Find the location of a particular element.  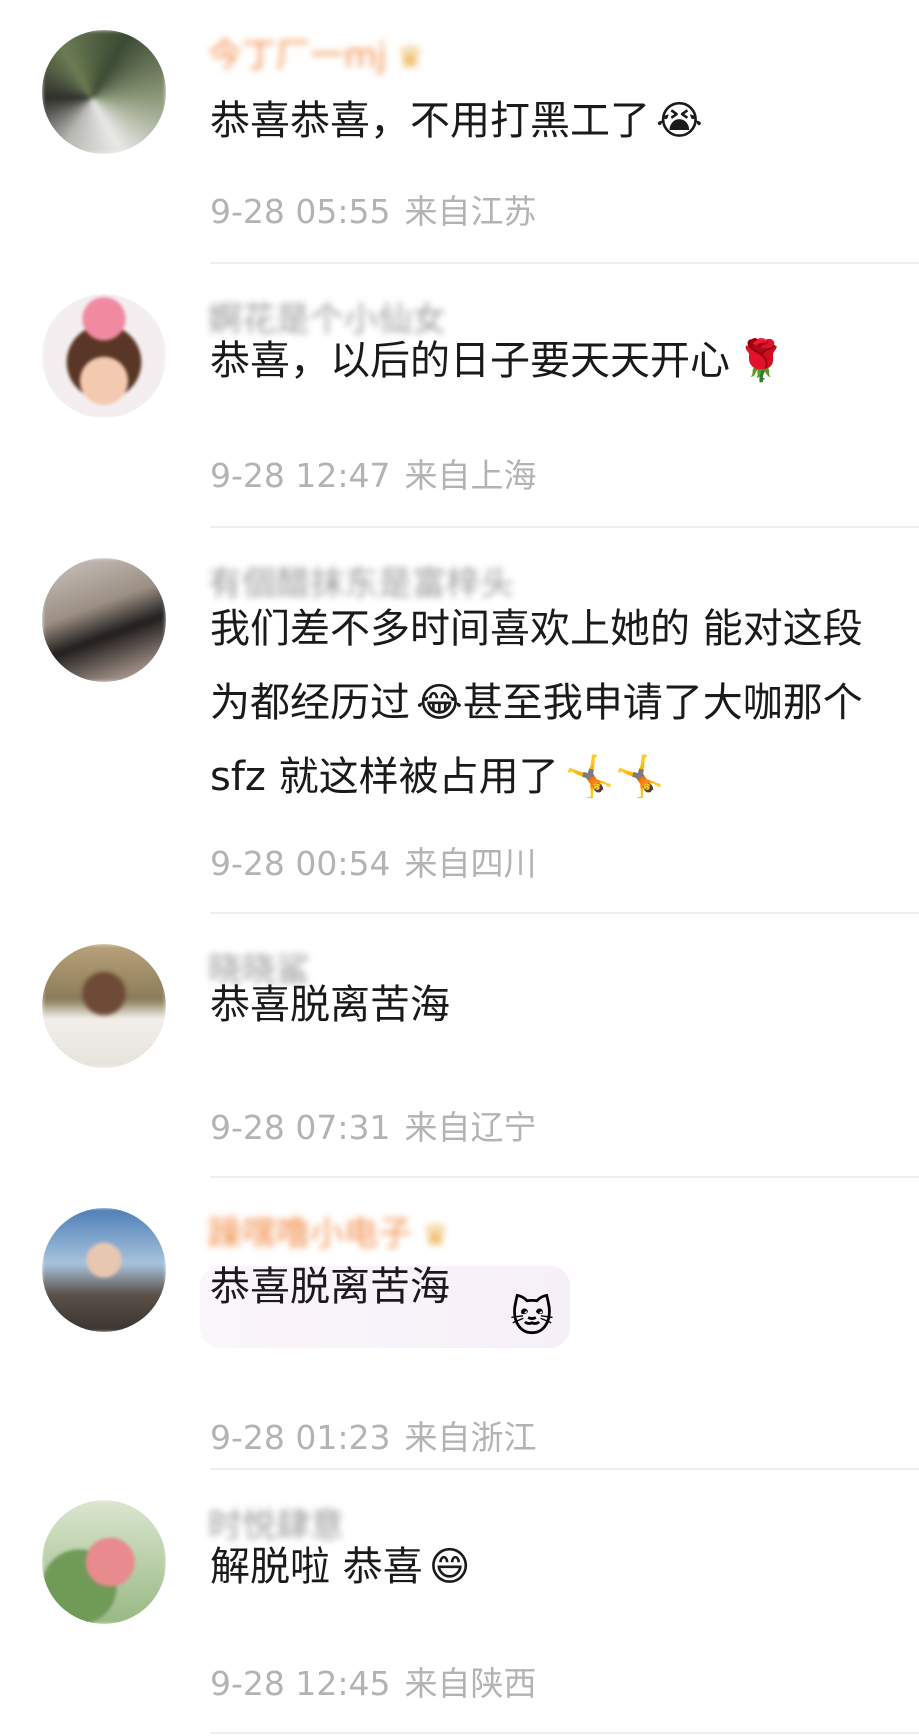

sliding-emoji-icon: 🤸🤸 is located at coordinates (614, 777).